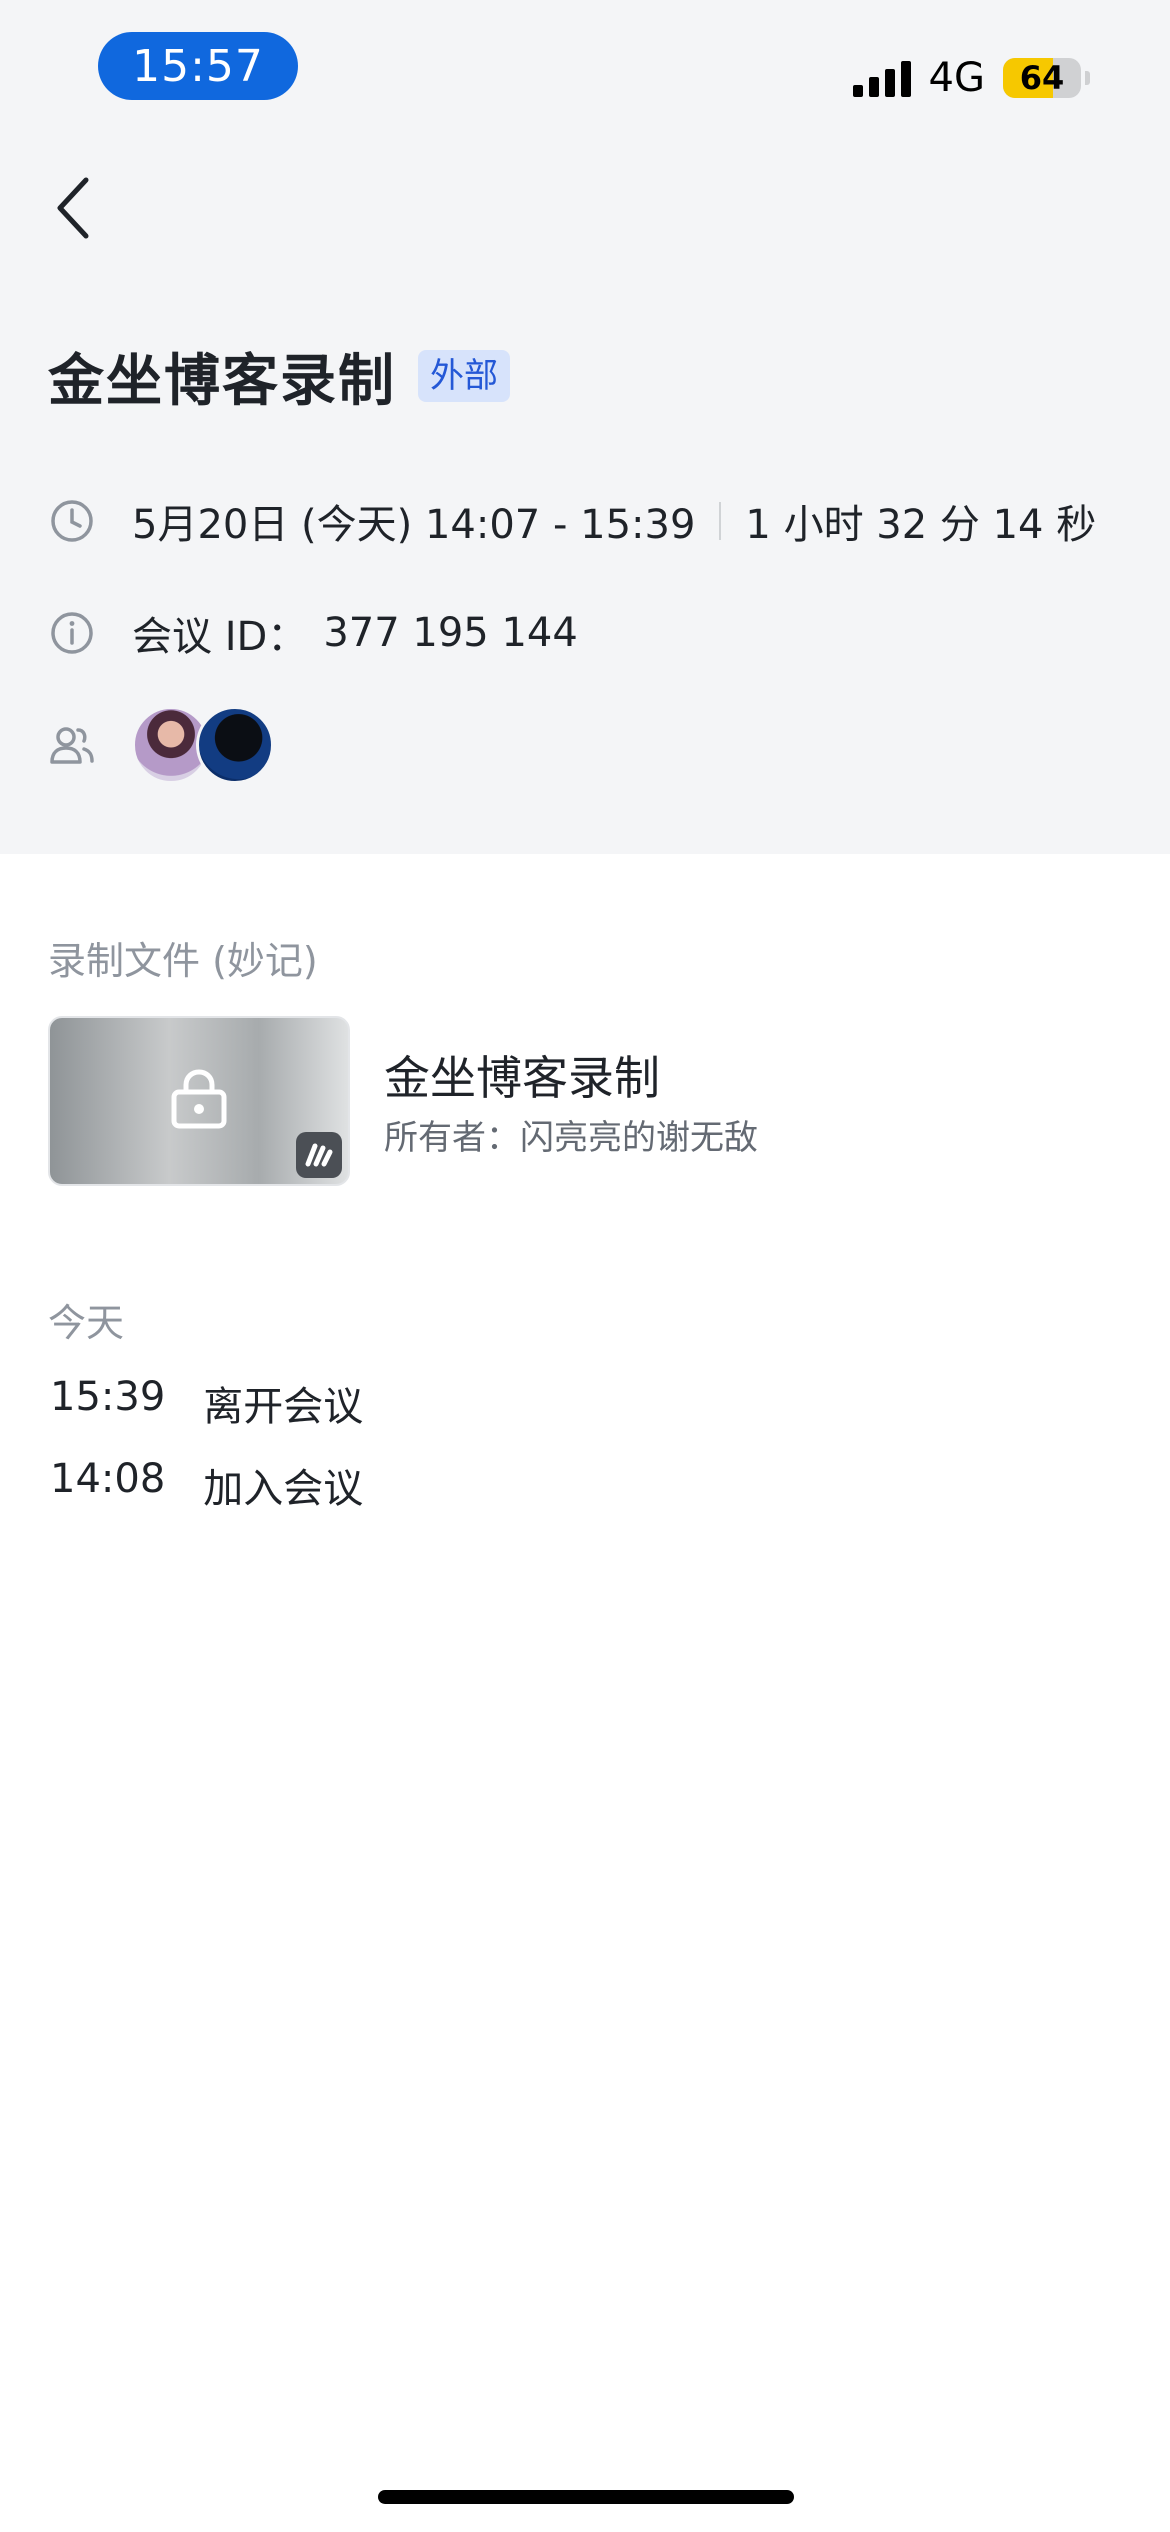 The width and height of the screenshot is (1170, 2532). What do you see at coordinates (522, 1075) in the screenshot?
I see `recording-title: 金坐博客录制` at bounding box center [522, 1075].